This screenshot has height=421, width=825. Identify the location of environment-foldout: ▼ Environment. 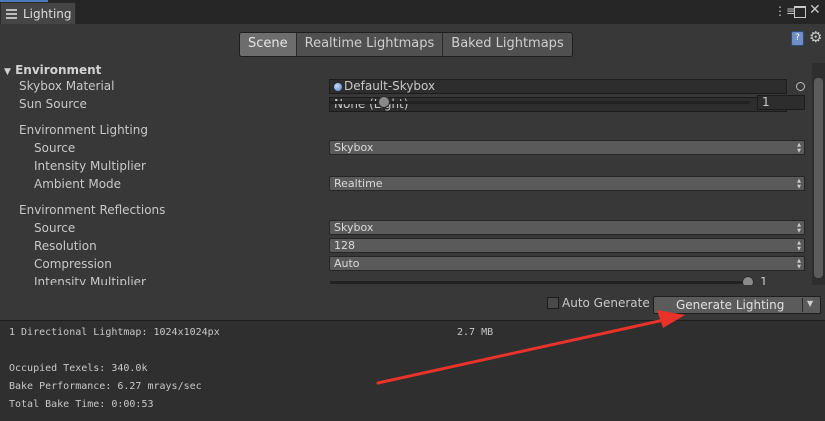
(52, 70).